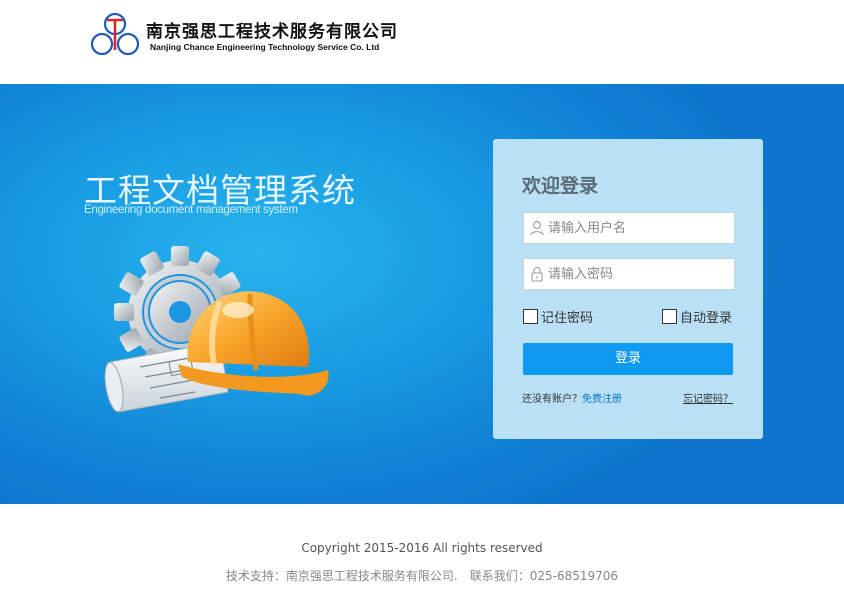 Image resolution: width=844 pixels, height=593 pixels. Describe the element at coordinates (537, 274) in the screenshot. I see `lock-icon` at that location.